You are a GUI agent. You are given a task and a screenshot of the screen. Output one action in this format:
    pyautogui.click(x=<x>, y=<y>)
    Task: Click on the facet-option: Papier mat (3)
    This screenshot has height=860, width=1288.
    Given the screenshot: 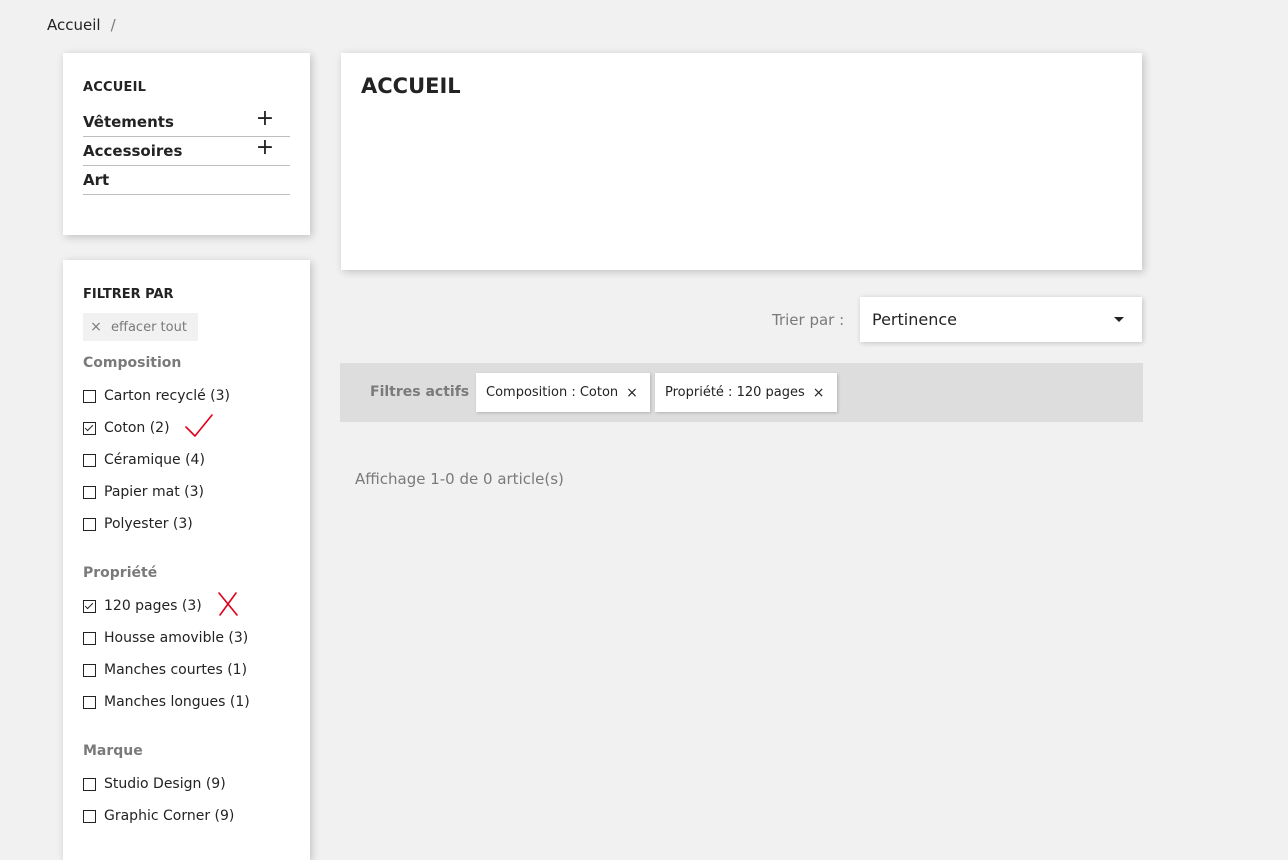 What is the action you would take?
    pyautogui.click(x=188, y=492)
    